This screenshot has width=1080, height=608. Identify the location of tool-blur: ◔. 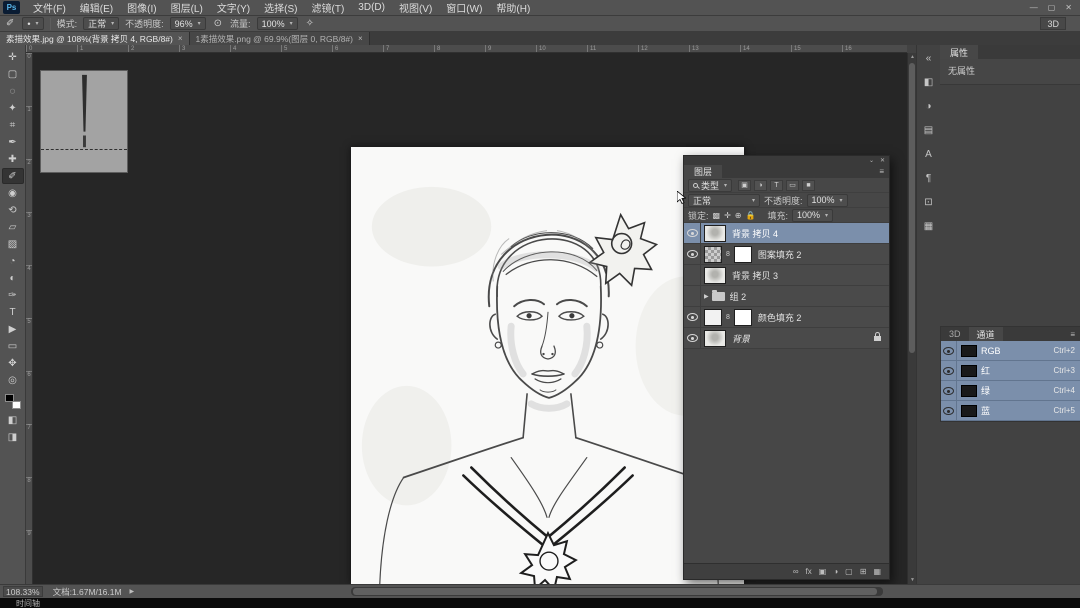
(13, 261).